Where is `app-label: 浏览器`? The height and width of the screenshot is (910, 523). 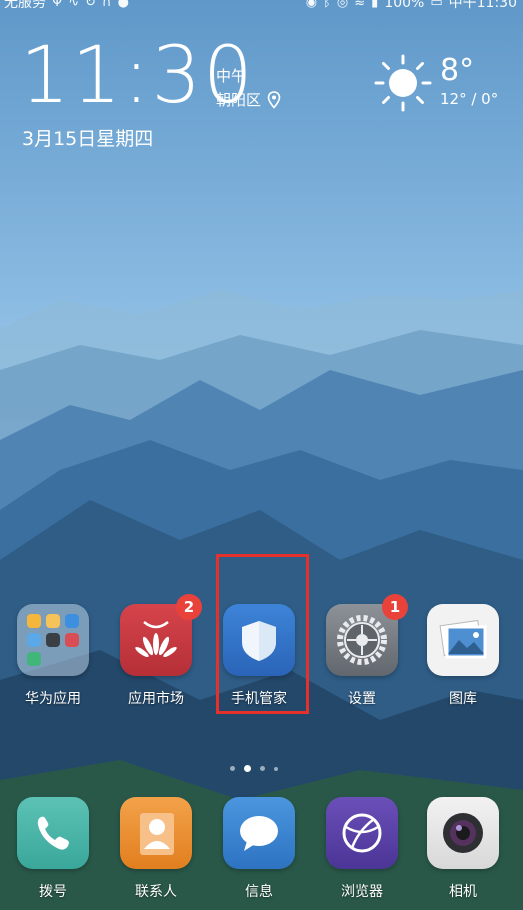 app-label: 浏览器 is located at coordinates (362, 892).